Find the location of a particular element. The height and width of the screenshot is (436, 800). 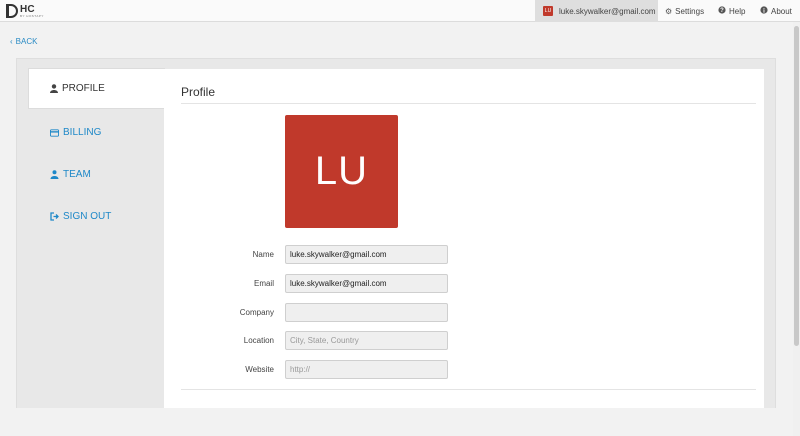

sidebar-item-label: SIGN OUT is located at coordinates (87, 216).